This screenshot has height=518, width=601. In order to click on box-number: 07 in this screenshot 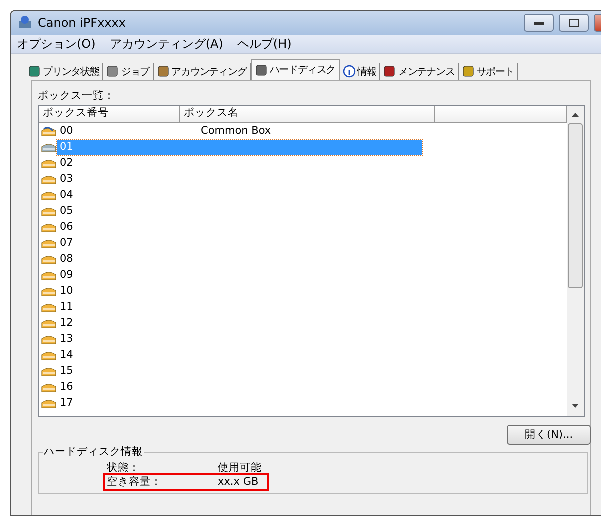, I will do `click(66, 243)`.